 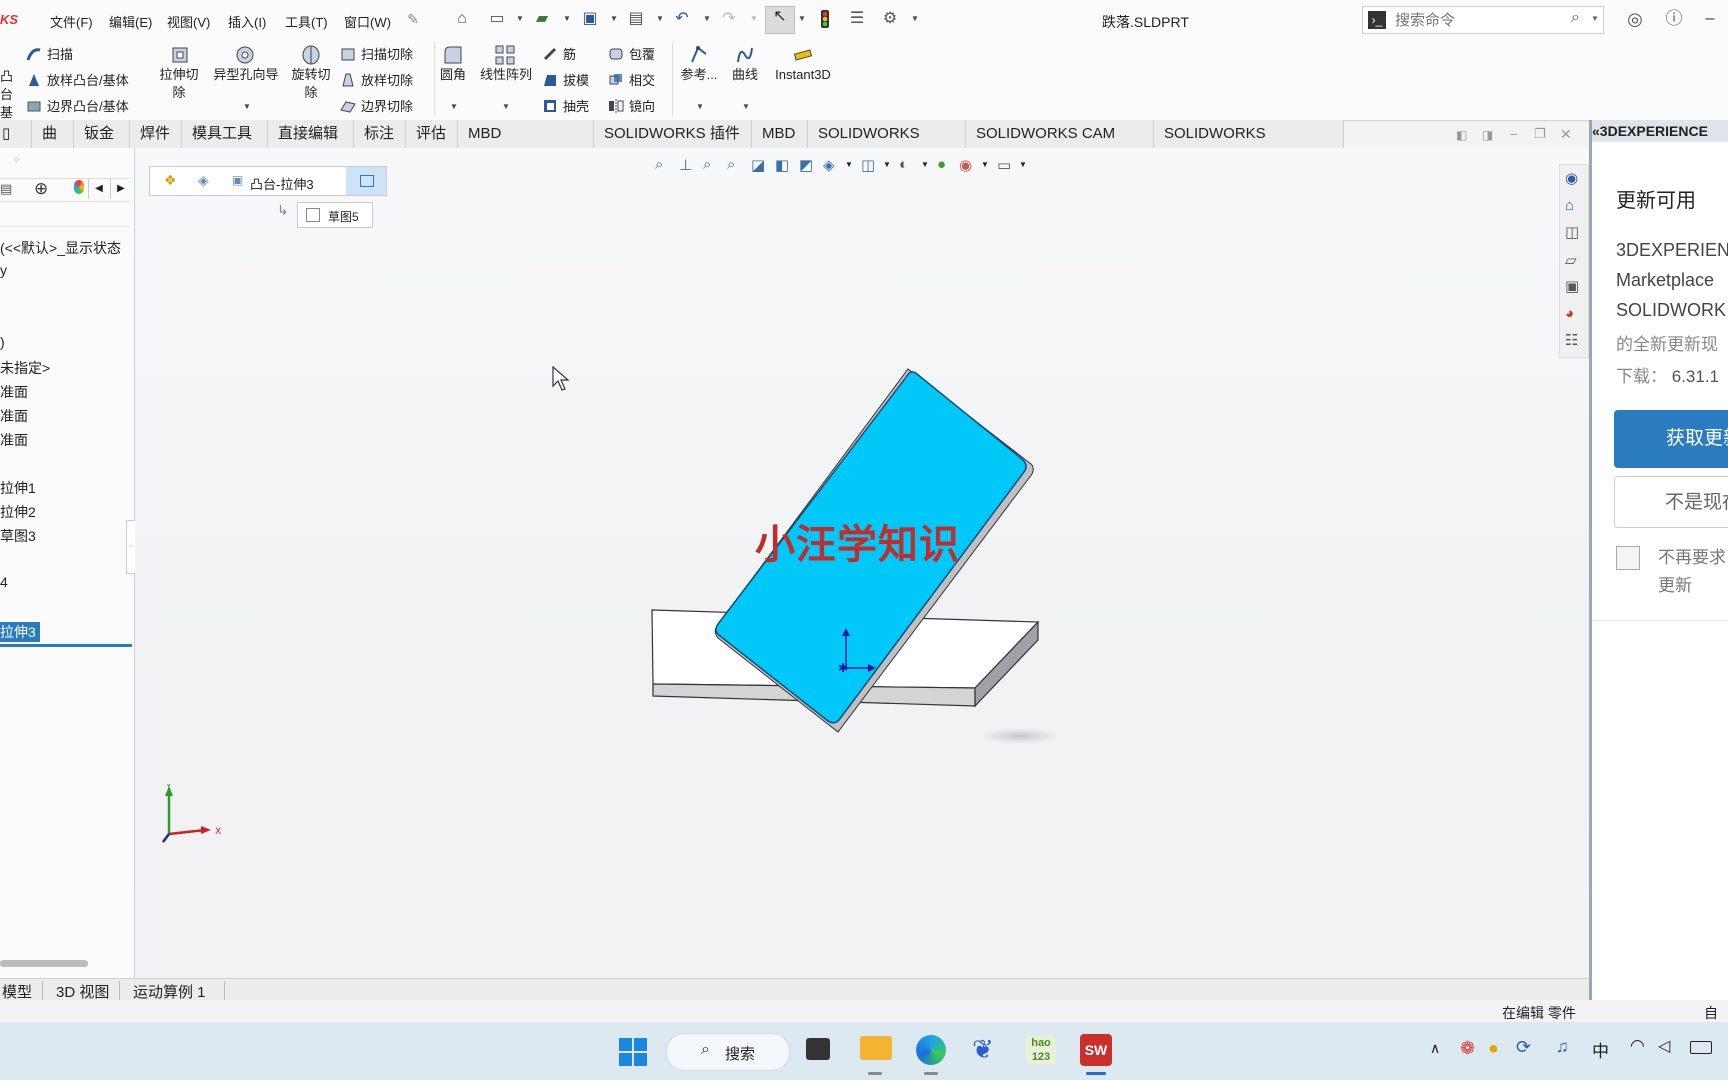 I want to click on hole-wizard-dropdown-icon: ▼, so click(x=247, y=106).